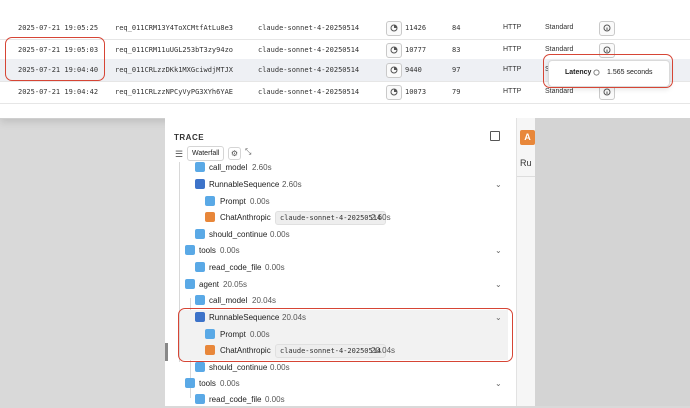 This screenshot has height=408, width=690. What do you see at coordinates (206, 153) in the screenshot?
I see `view-mode-select: Waterfall` at bounding box center [206, 153].